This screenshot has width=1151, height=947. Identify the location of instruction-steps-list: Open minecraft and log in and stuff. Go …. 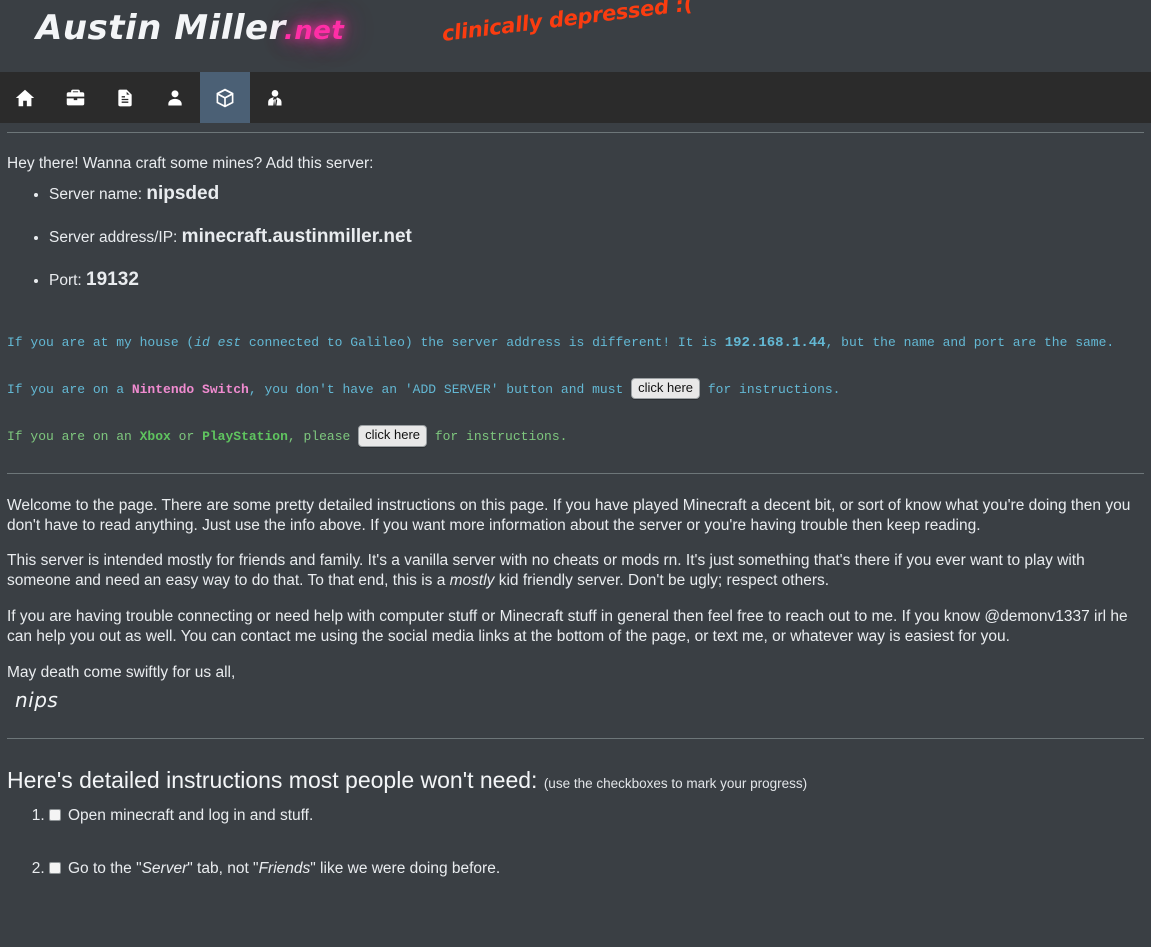
(575, 842).